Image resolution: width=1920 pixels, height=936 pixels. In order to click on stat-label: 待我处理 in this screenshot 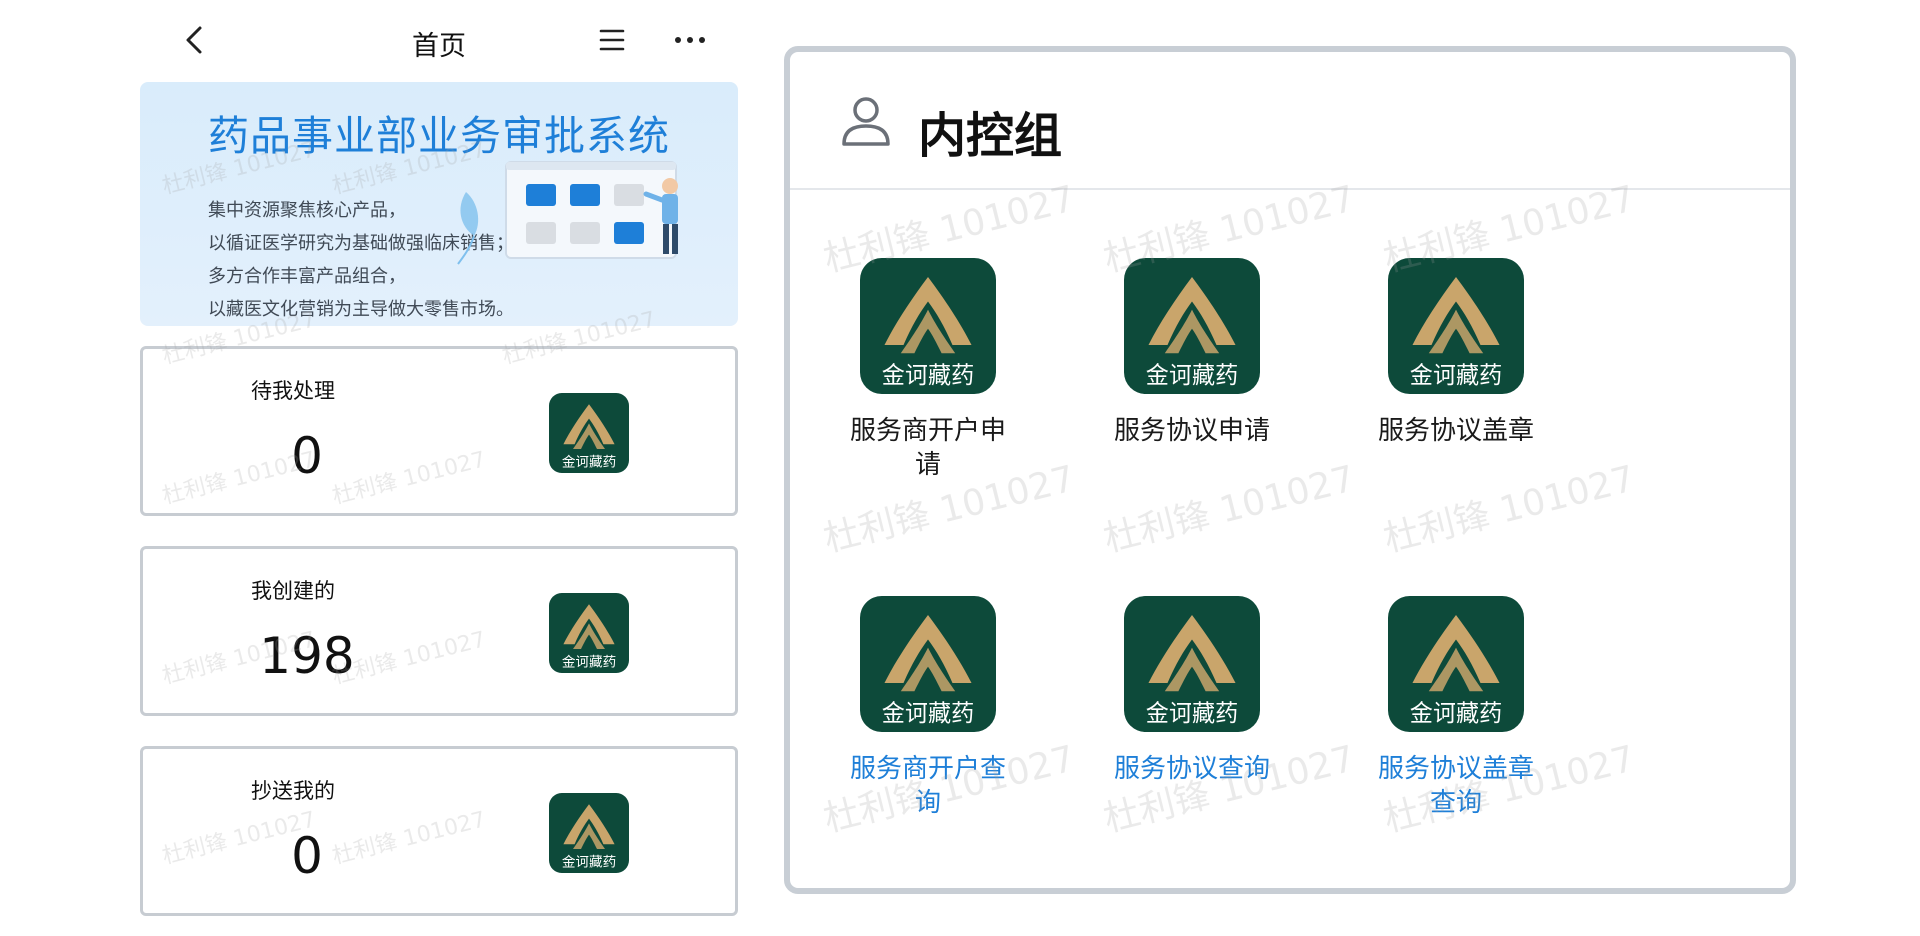, I will do `click(293, 391)`.